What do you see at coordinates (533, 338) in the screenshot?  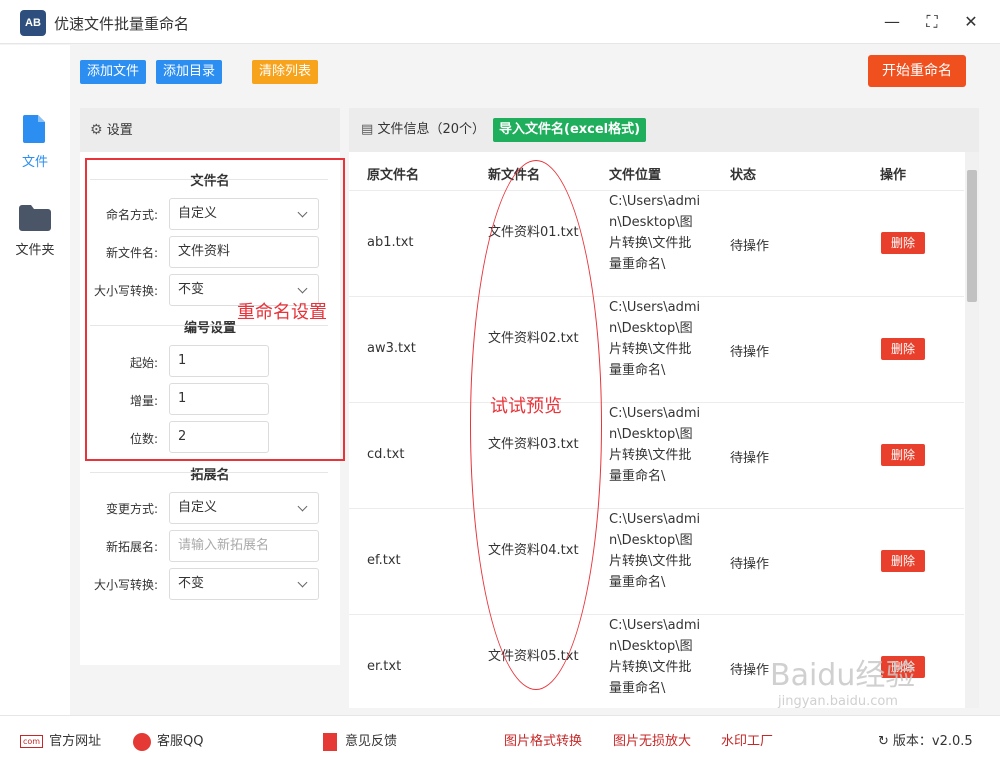 I see `new-filename: 文件资料02.txt` at bounding box center [533, 338].